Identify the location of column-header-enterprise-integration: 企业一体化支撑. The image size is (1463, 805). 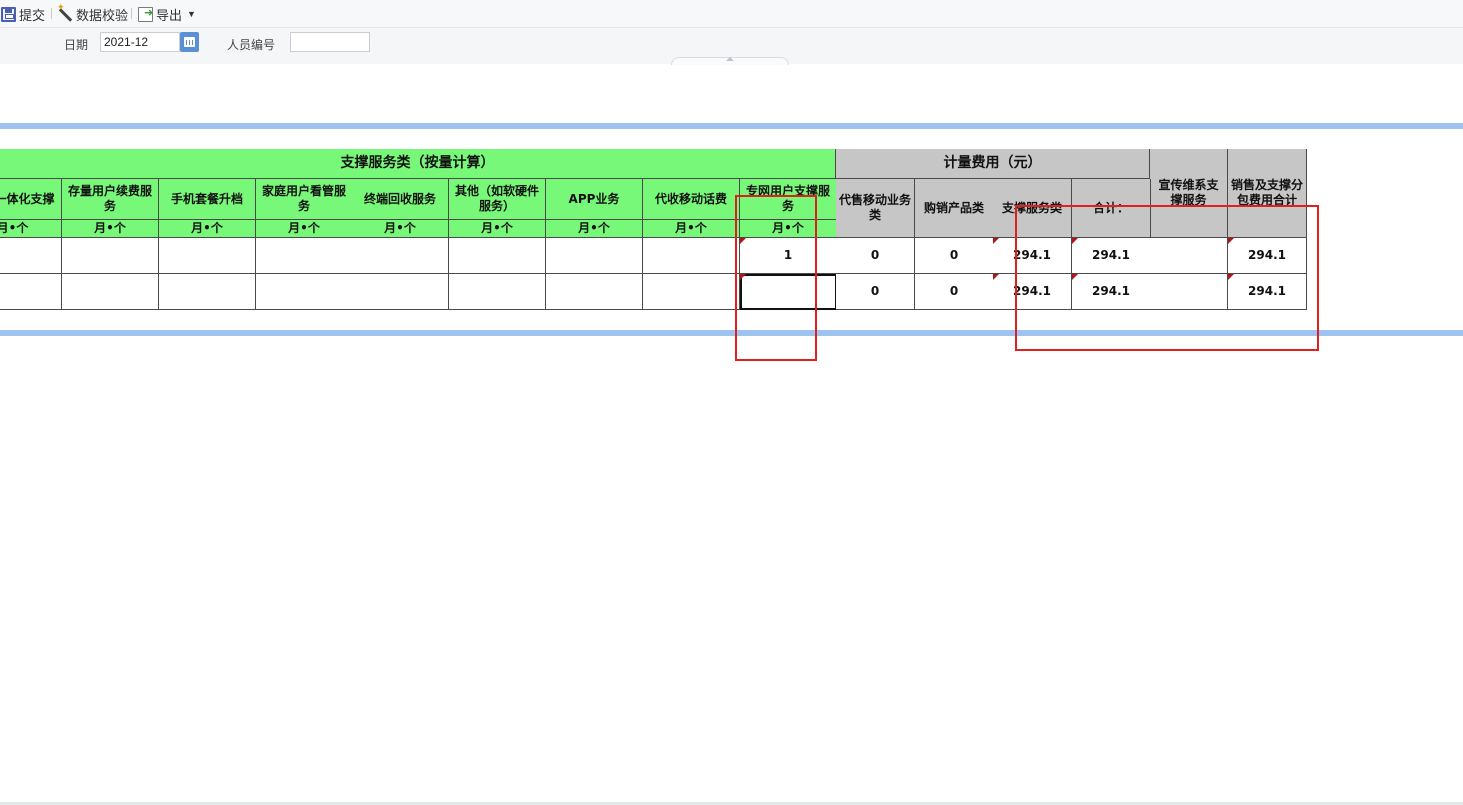
(31, 199).